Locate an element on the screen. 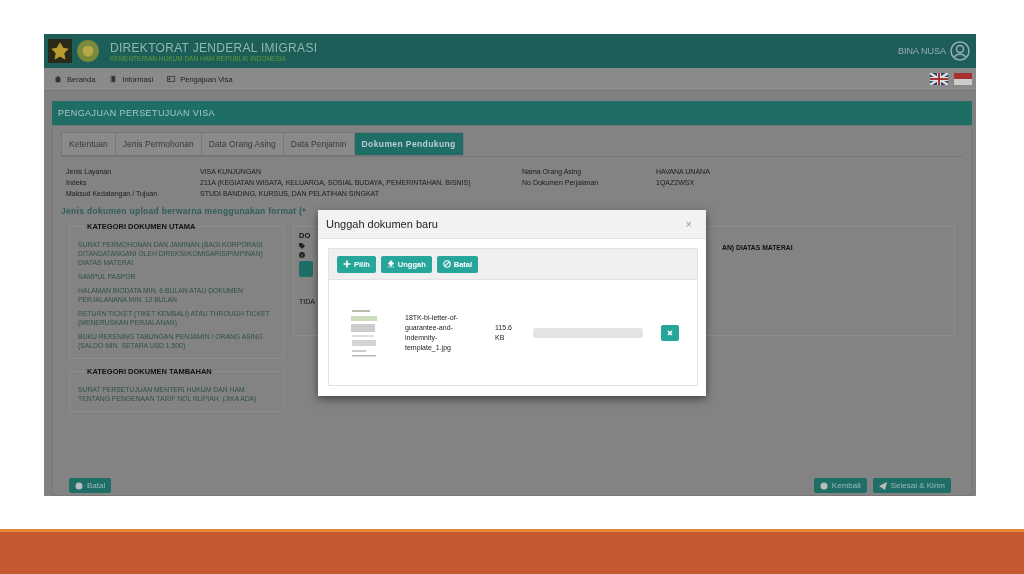 The width and height of the screenshot is (1024, 574). indonesia-flag-icon is located at coordinates (963, 79).